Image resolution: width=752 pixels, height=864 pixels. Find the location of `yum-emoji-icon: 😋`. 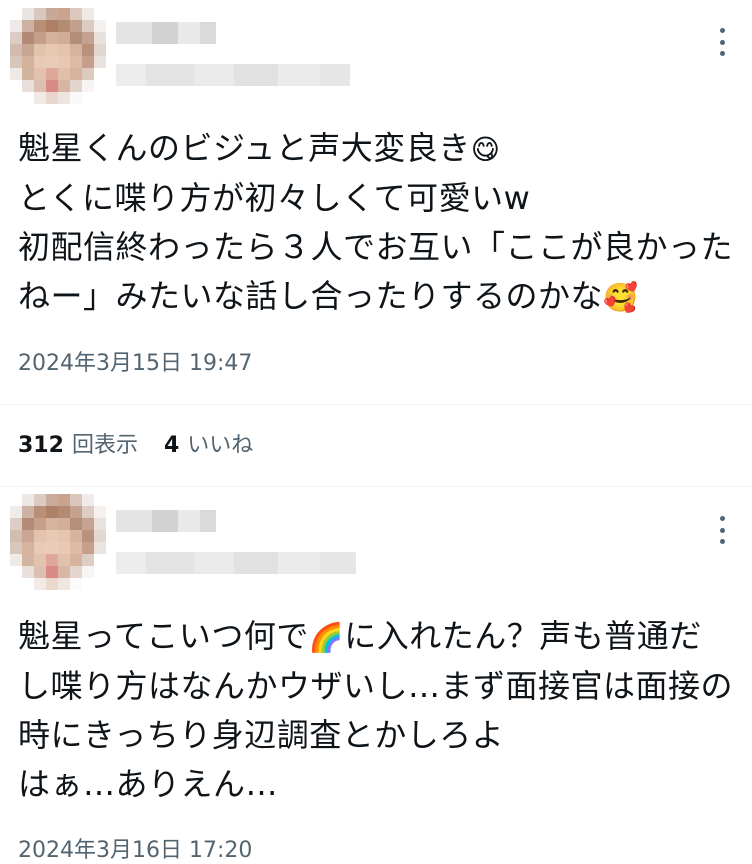

yum-emoji-icon: 😋 is located at coordinates (485, 149).